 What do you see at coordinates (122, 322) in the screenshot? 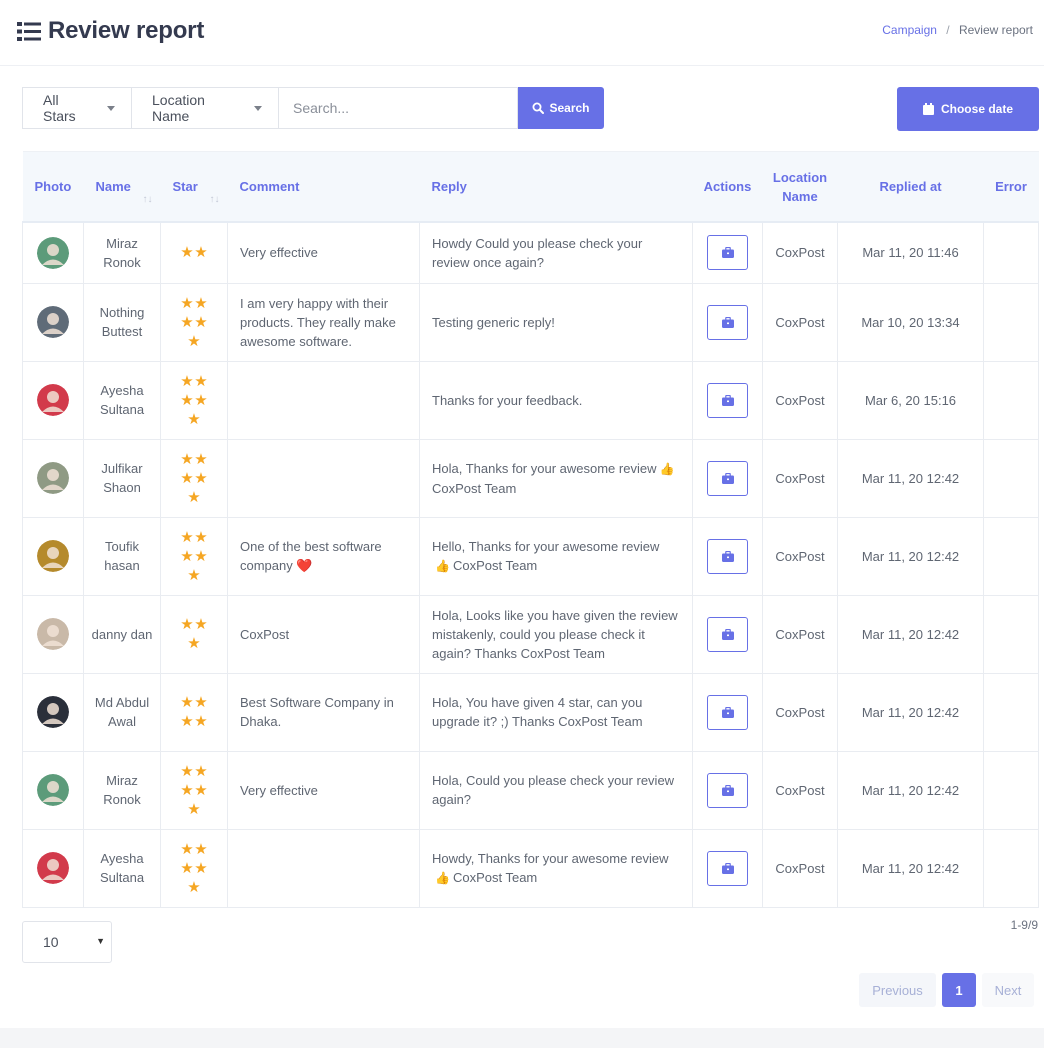
I see `name-cell: Nothing Buttest` at bounding box center [122, 322].